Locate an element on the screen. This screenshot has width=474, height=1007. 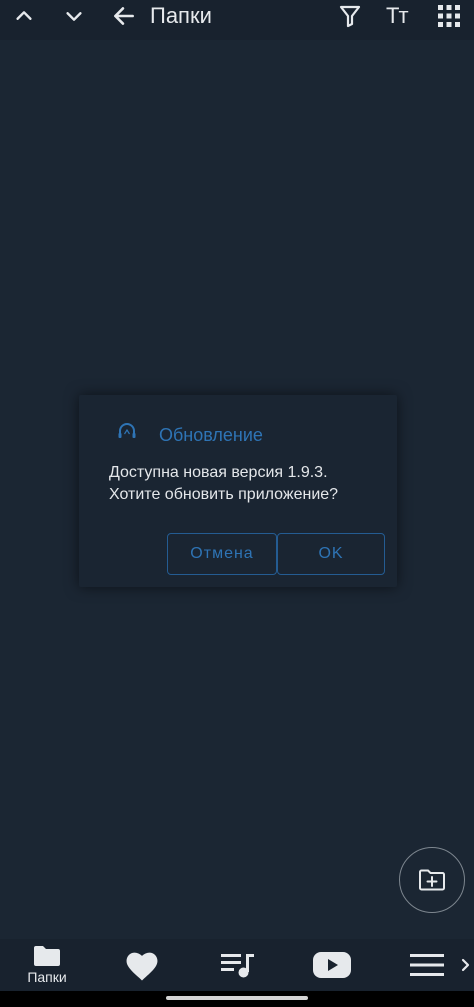
home-indicator is located at coordinates (237, 998).